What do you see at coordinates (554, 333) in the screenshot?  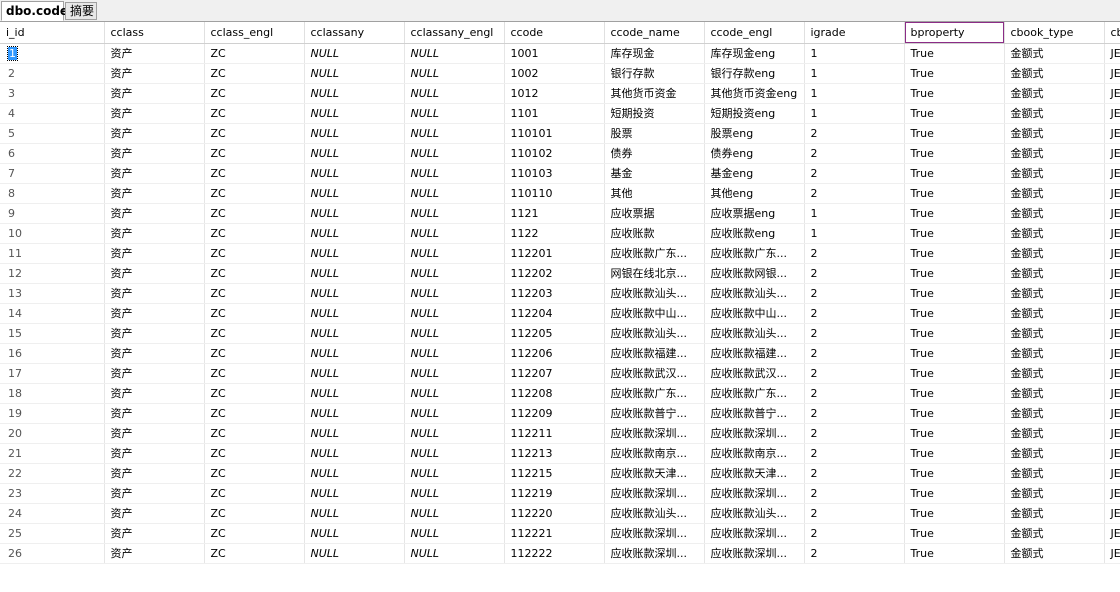 I see `cell-ccode: 112205` at bounding box center [554, 333].